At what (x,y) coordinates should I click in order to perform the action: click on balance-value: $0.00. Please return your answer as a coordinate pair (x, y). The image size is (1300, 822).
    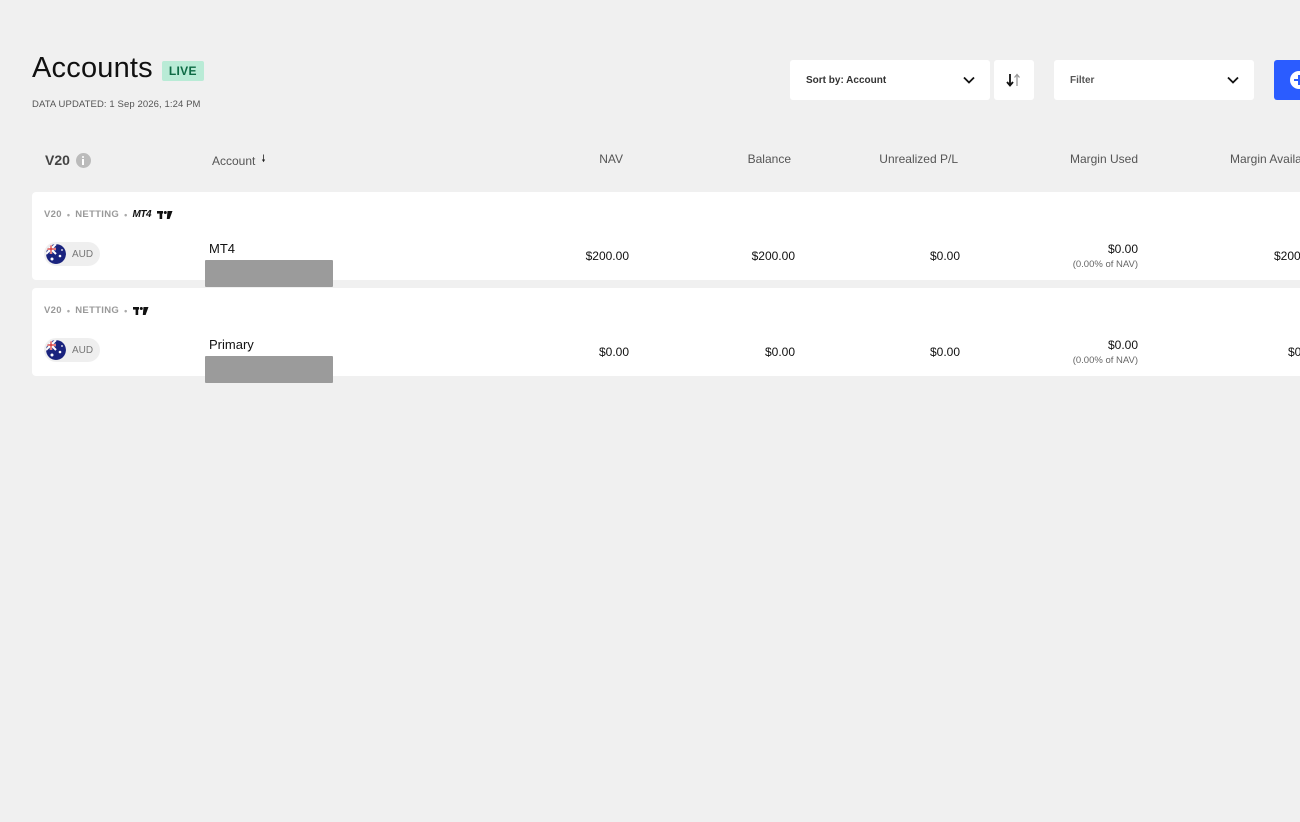
    Looking at the image, I should click on (779, 352).